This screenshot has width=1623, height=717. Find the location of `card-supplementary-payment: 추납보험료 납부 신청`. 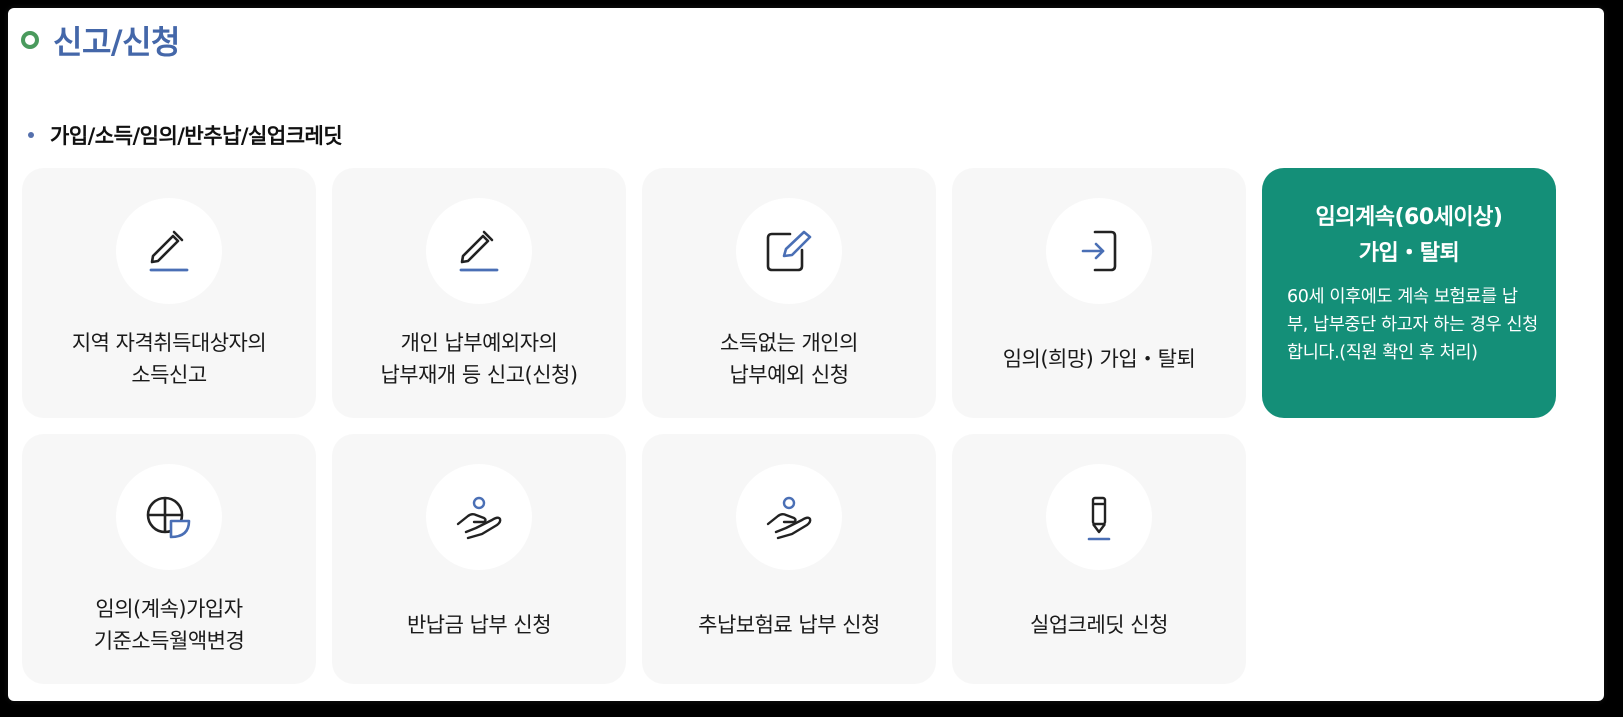

card-supplementary-payment: 추납보험료 납부 신청 is located at coordinates (789, 559).